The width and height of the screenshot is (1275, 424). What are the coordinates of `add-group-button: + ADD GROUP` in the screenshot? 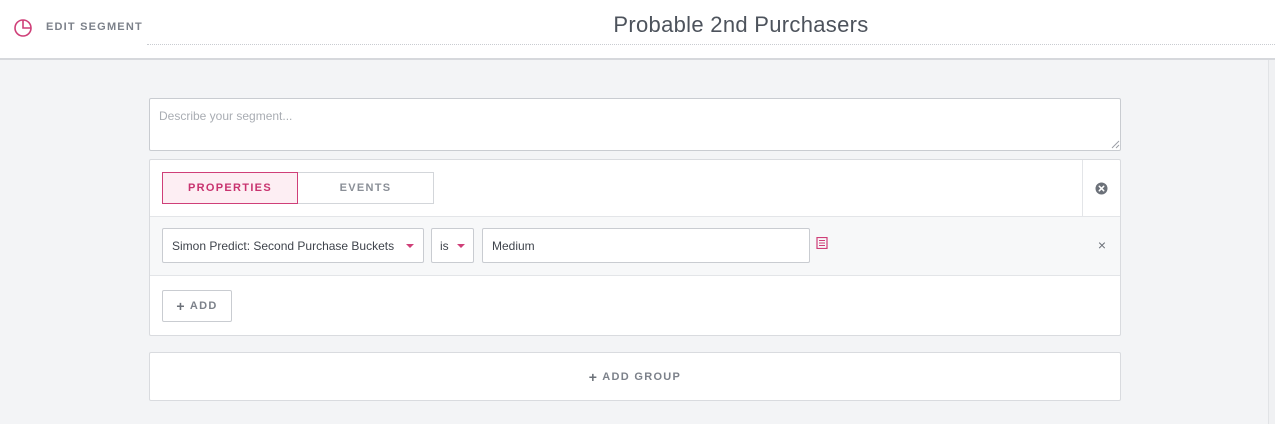 It's located at (635, 376).